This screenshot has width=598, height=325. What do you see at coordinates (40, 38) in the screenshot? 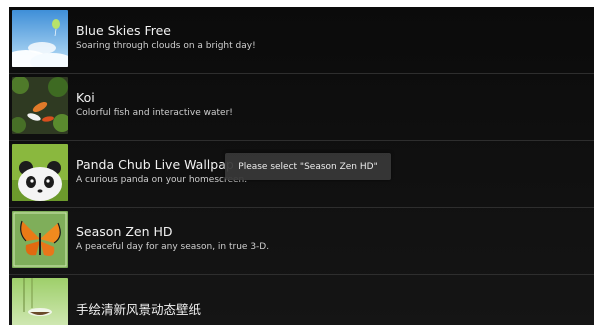
I see `sky-clouds-icon` at bounding box center [40, 38].